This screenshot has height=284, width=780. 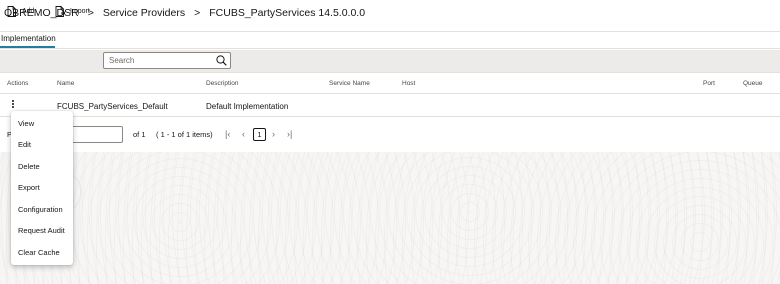 What do you see at coordinates (408, 83) in the screenshot?
I see `column-header-host: Host` at bounding box center [408, 83].